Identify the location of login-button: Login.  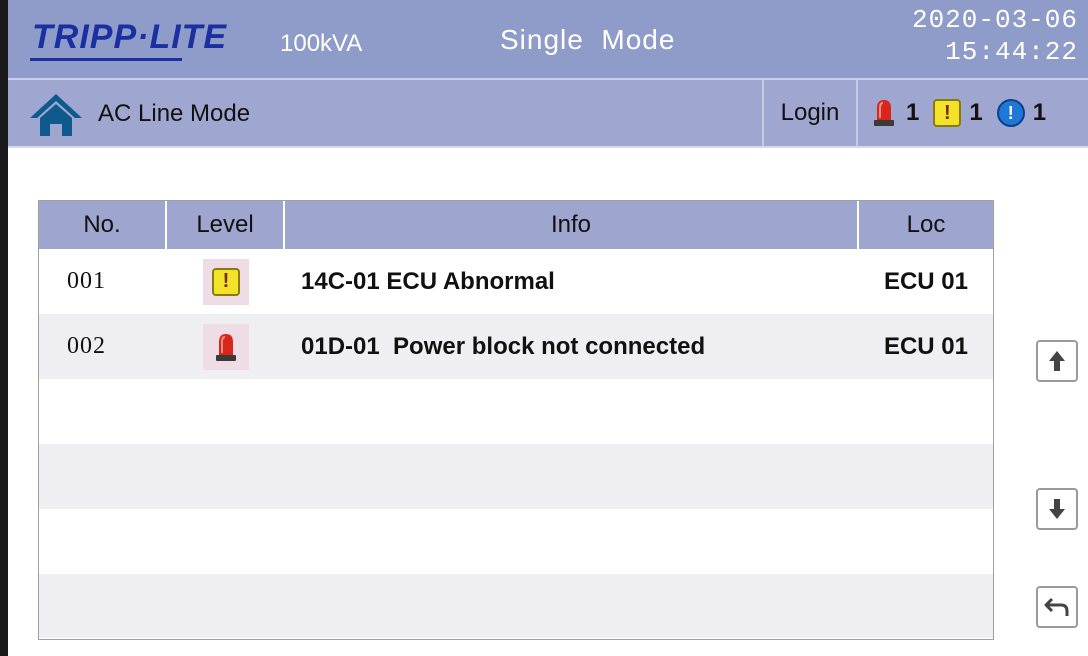
(810, 113).